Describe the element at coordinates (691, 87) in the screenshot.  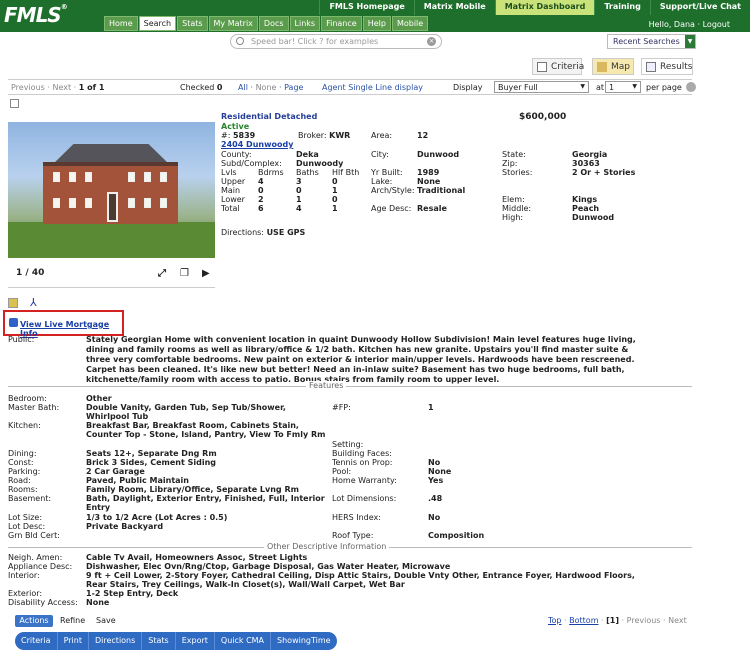
I see `gear-icon` at that location.